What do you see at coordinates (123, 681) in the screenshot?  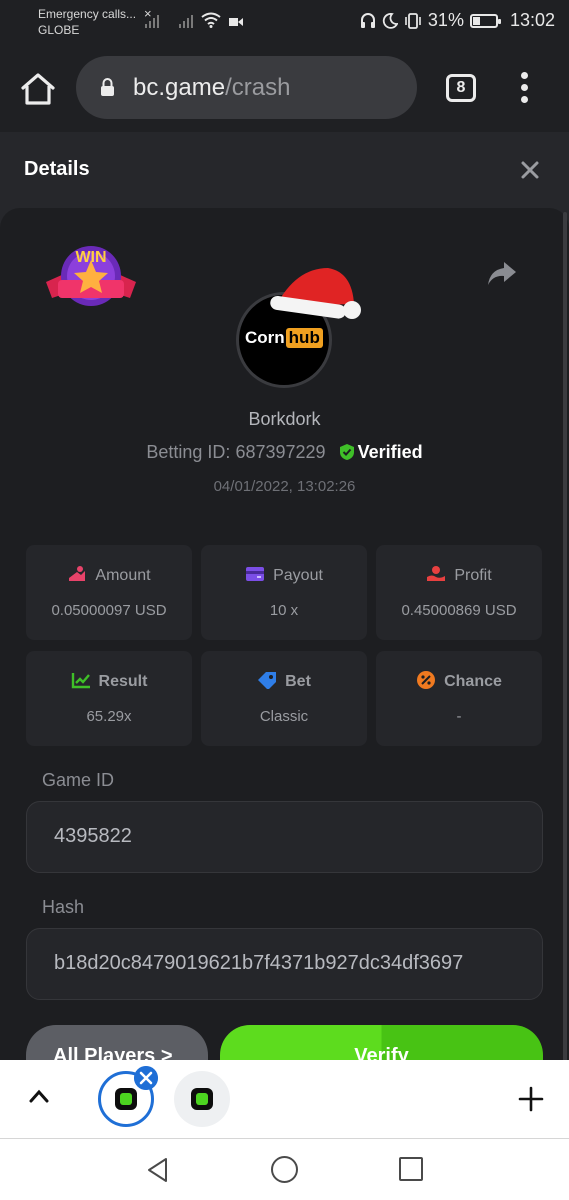 I see `stat-label-text: Result` at bounding box center [123, 681].